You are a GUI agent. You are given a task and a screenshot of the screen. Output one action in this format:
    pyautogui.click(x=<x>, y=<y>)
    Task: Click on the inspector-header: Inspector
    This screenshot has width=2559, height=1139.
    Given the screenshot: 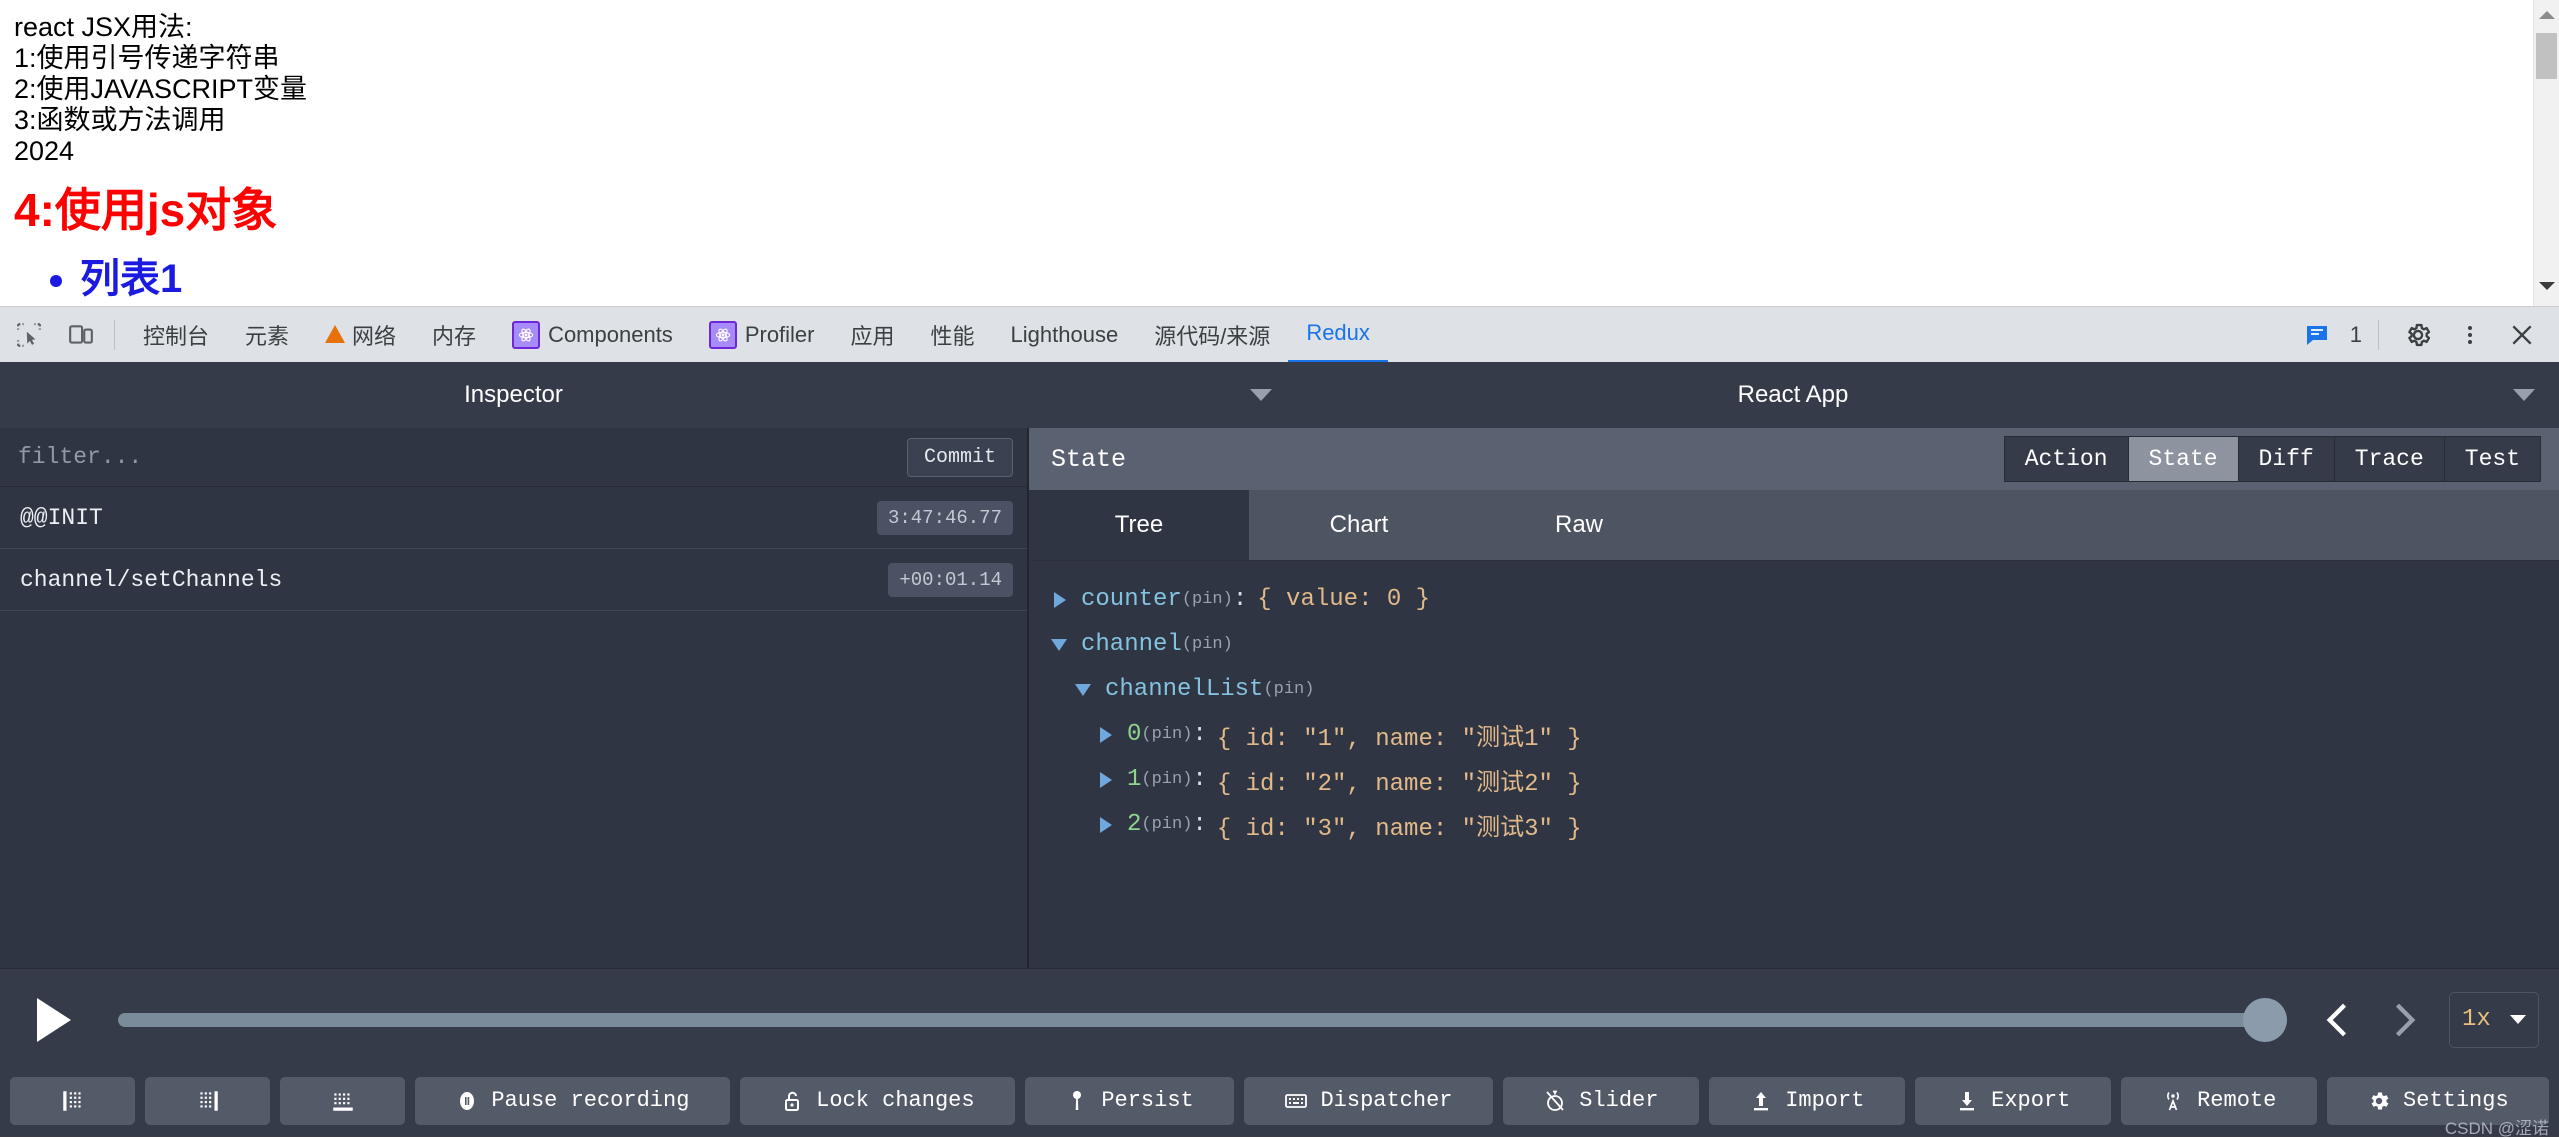 What is the action you would take?
    pyautogui.click(x=636, y=395)
    